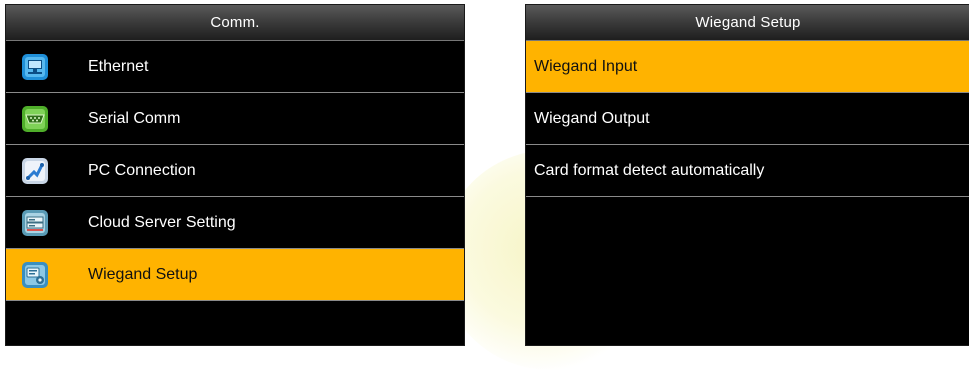 The width and height of the screenshot is (969, 370). I want to click on menu-item-wiegand-output: Wiegand Output, so click(747, 119).